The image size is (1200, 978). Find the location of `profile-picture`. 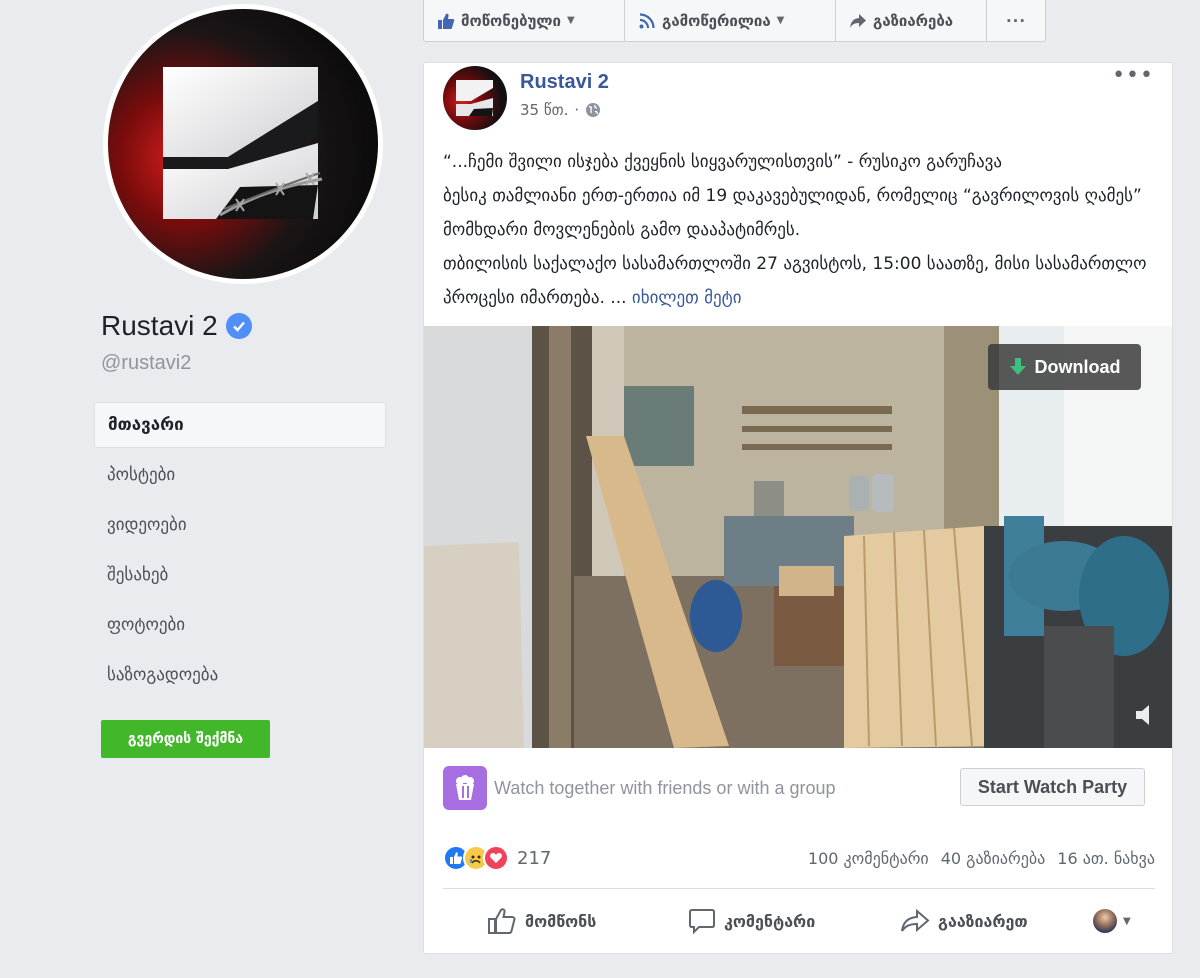

profile-picture is located at coordinates (243, 144).